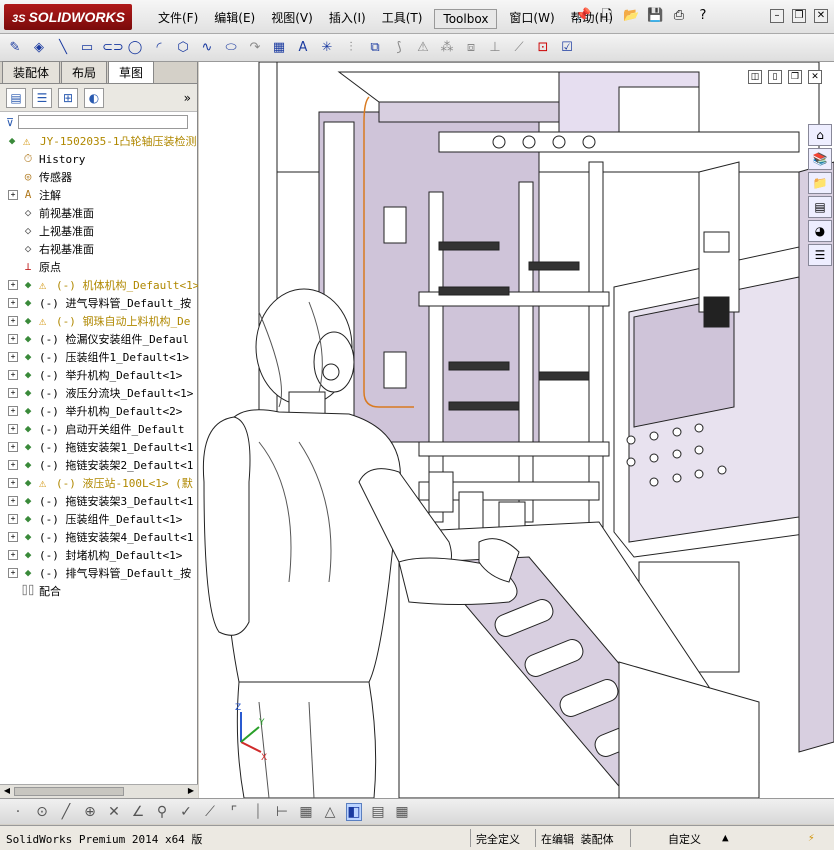  I want to click on rapid-sketch-icon: ⊡, so click(543, 48).